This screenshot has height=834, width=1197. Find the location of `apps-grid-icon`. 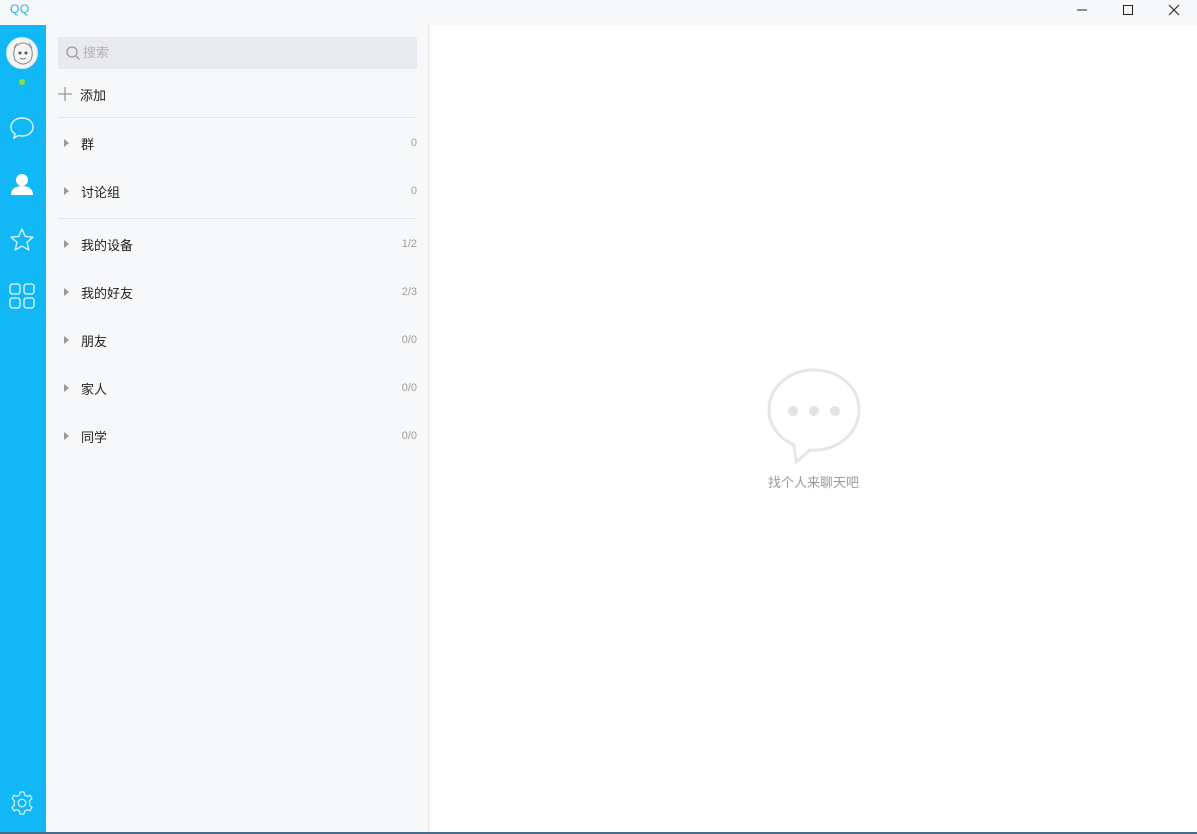

apps-grid-icon is located at coordinates (22, 296).